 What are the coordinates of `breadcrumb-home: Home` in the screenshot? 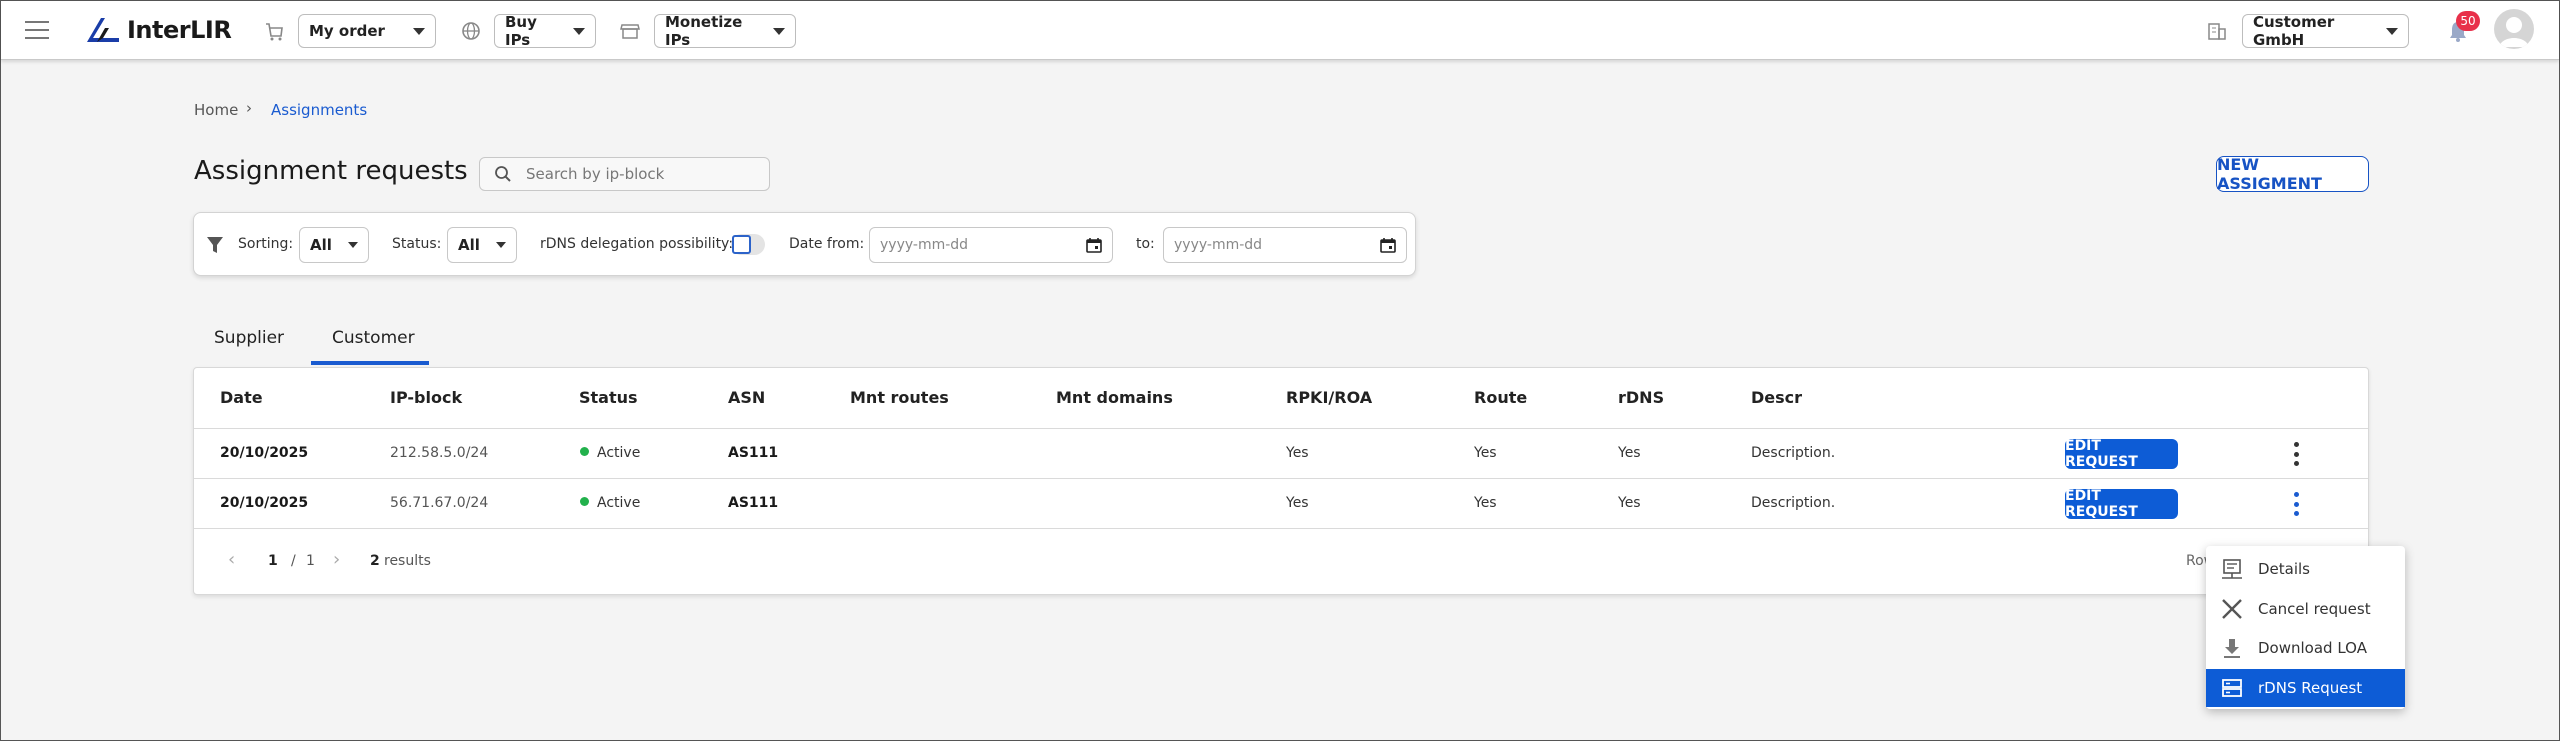 It's located at (216, 110).